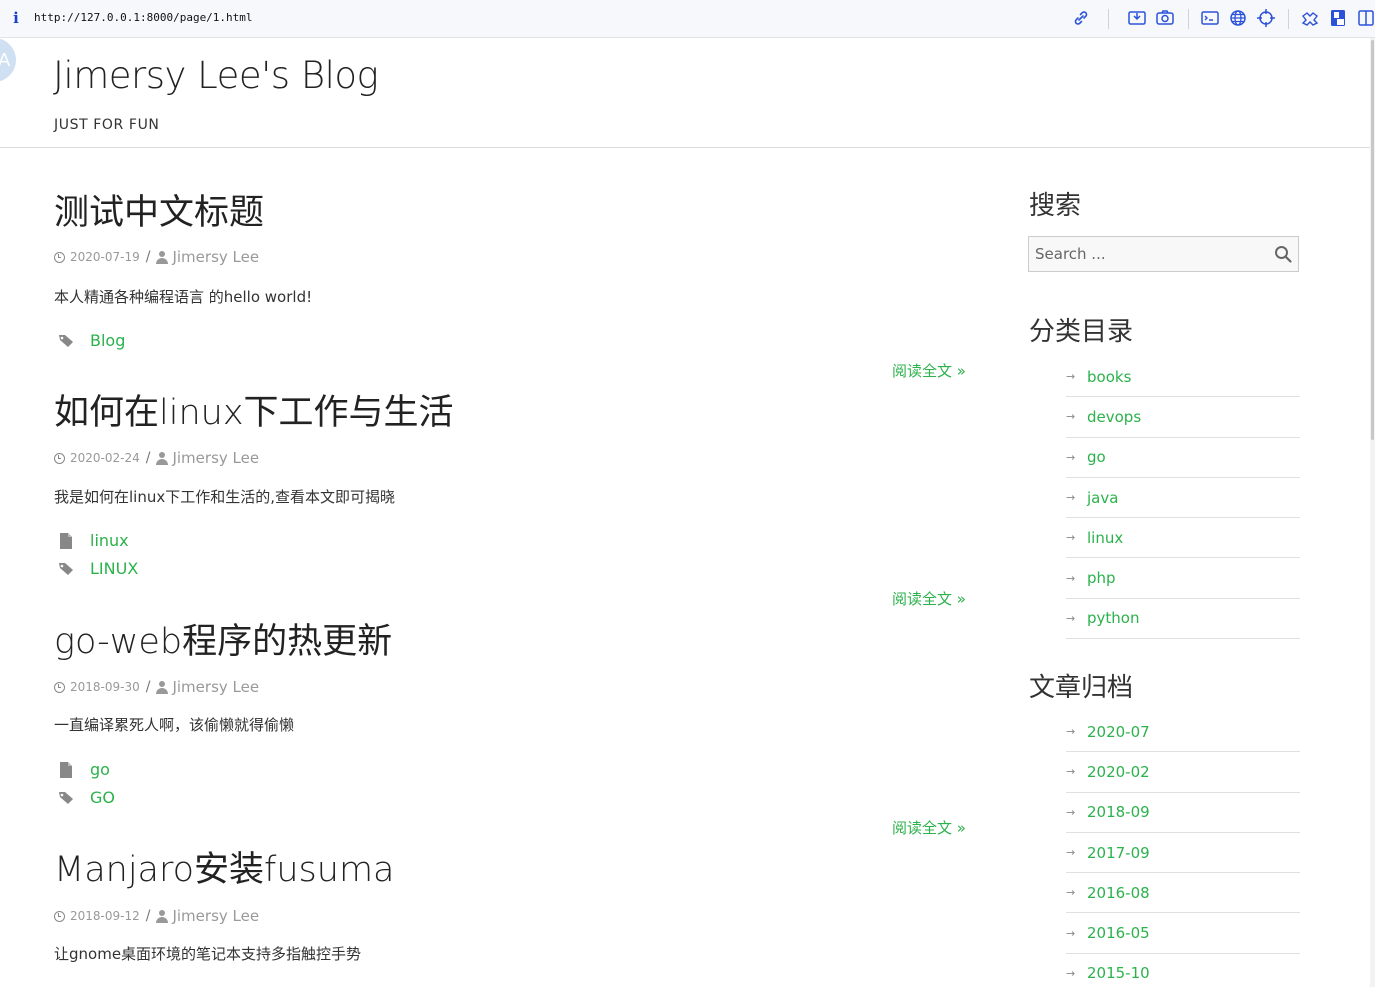 This screenshot has width=1375, height=987. I want to click on tag-link: GO, so click(102, 797).